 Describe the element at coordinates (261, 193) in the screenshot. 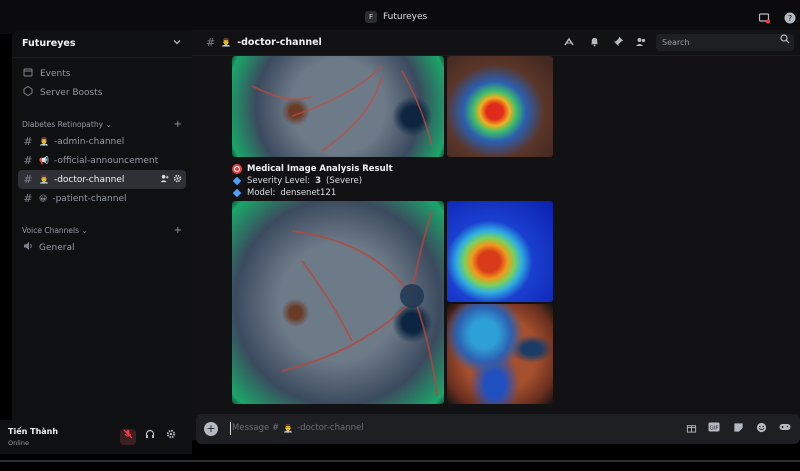

I see `model-label: Model:` at that location.